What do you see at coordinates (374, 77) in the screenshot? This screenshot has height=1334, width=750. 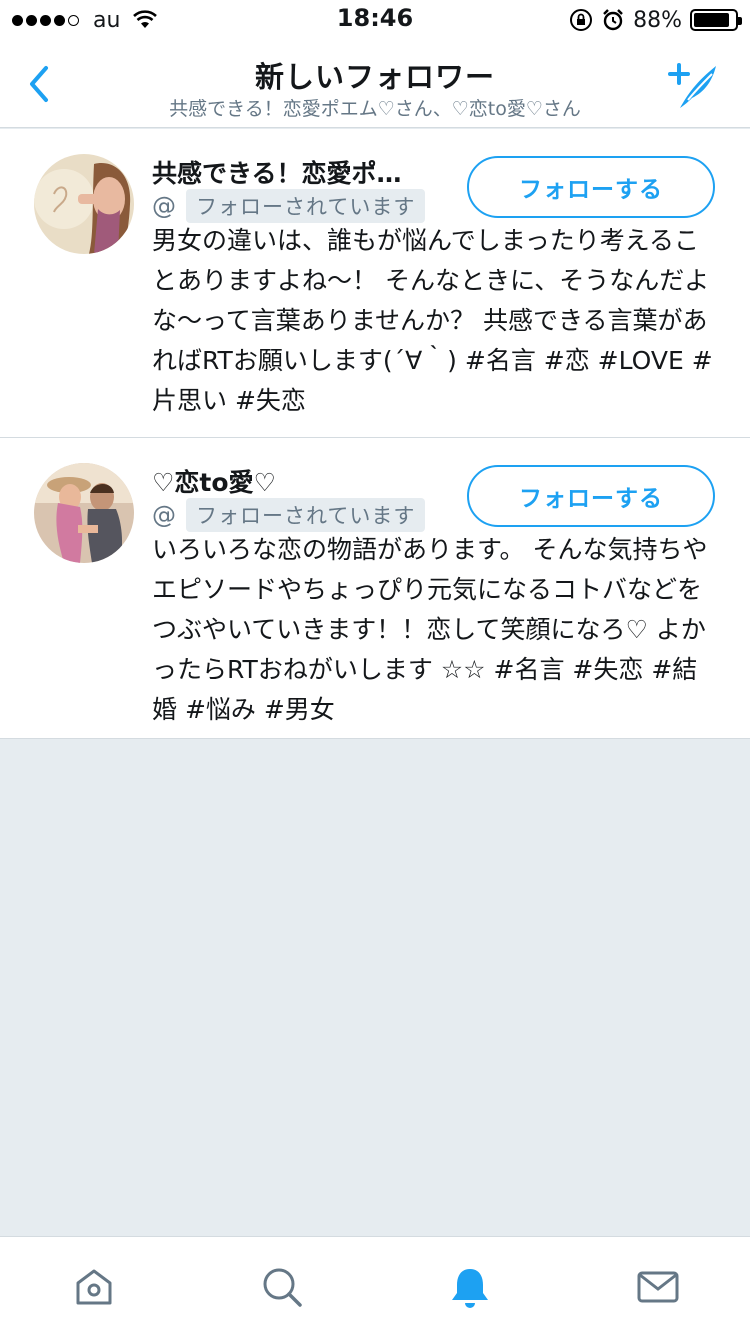 I see `page-title: 新しいフォロワー` at bounding box center [374, 77].